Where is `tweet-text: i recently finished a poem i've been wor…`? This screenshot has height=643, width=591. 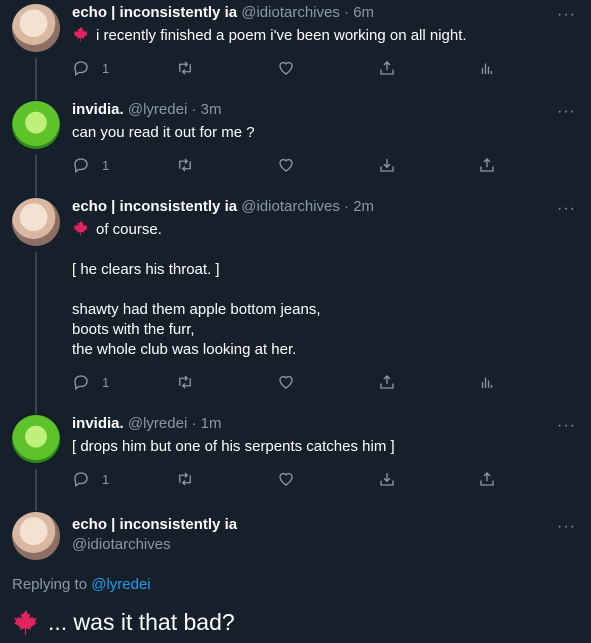 tweet-text: i recently finished a poem i've been wor… is located at coordinates (269, 36).